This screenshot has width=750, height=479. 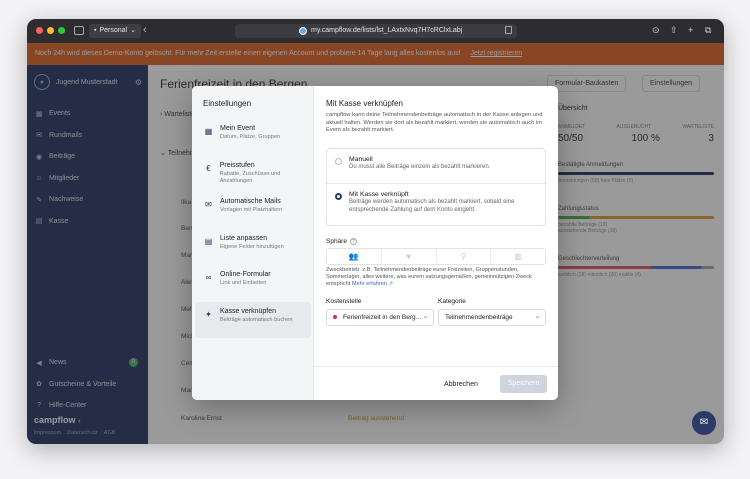 I want to click on people-icon: 👥, so click(x=353, y=256).